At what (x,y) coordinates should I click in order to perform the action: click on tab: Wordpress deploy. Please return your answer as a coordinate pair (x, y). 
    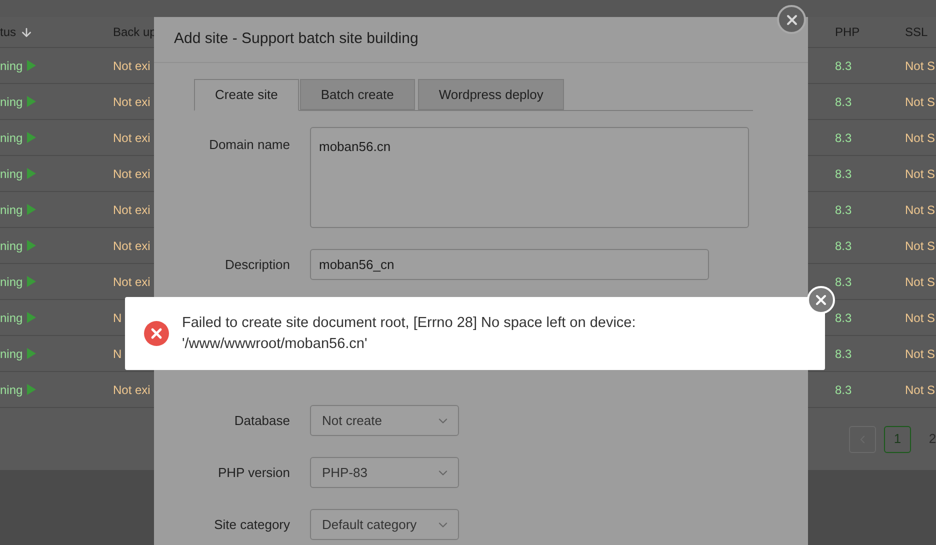
    Looking at the image, I should click on (491, 94).